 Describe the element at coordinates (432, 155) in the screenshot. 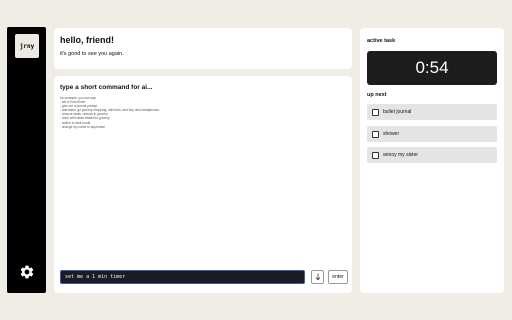

I see `task-item: annoy my sister` at that location.